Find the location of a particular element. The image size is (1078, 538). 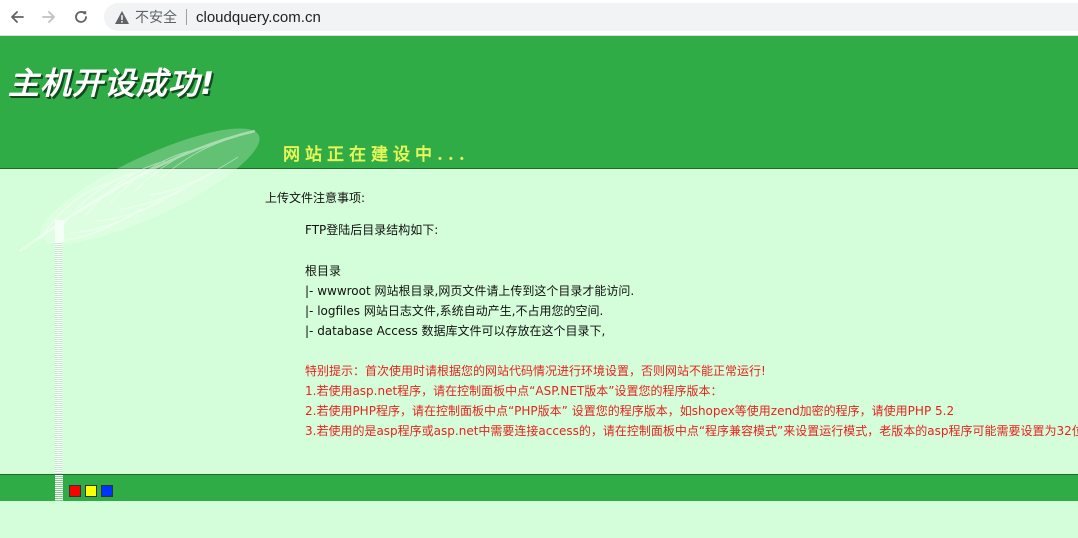

forward-button is located at coordinates (49, 17).